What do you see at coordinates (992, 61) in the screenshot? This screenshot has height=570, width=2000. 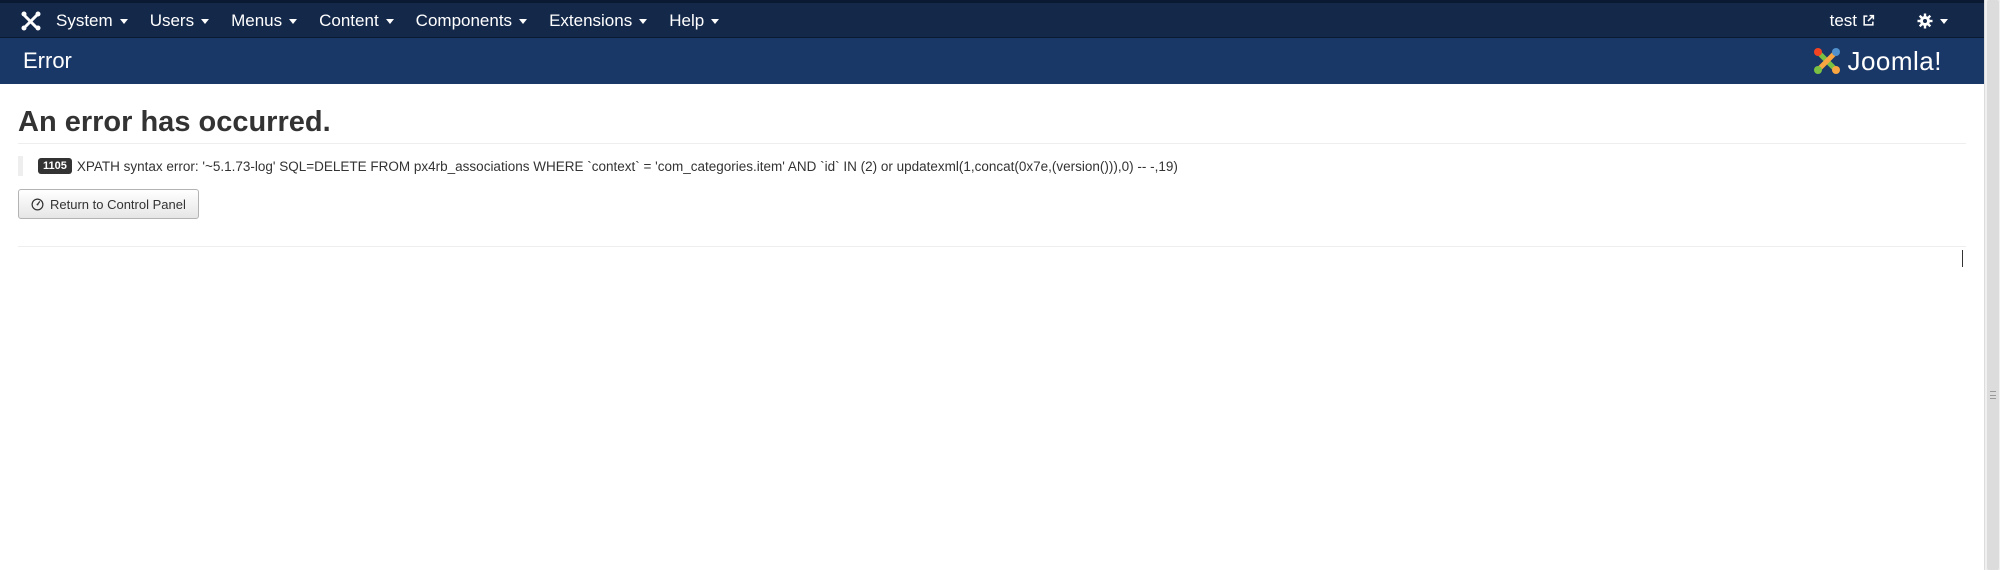 I see `subhead-bar: Error Joomla!` at bounding box center [992, 61].